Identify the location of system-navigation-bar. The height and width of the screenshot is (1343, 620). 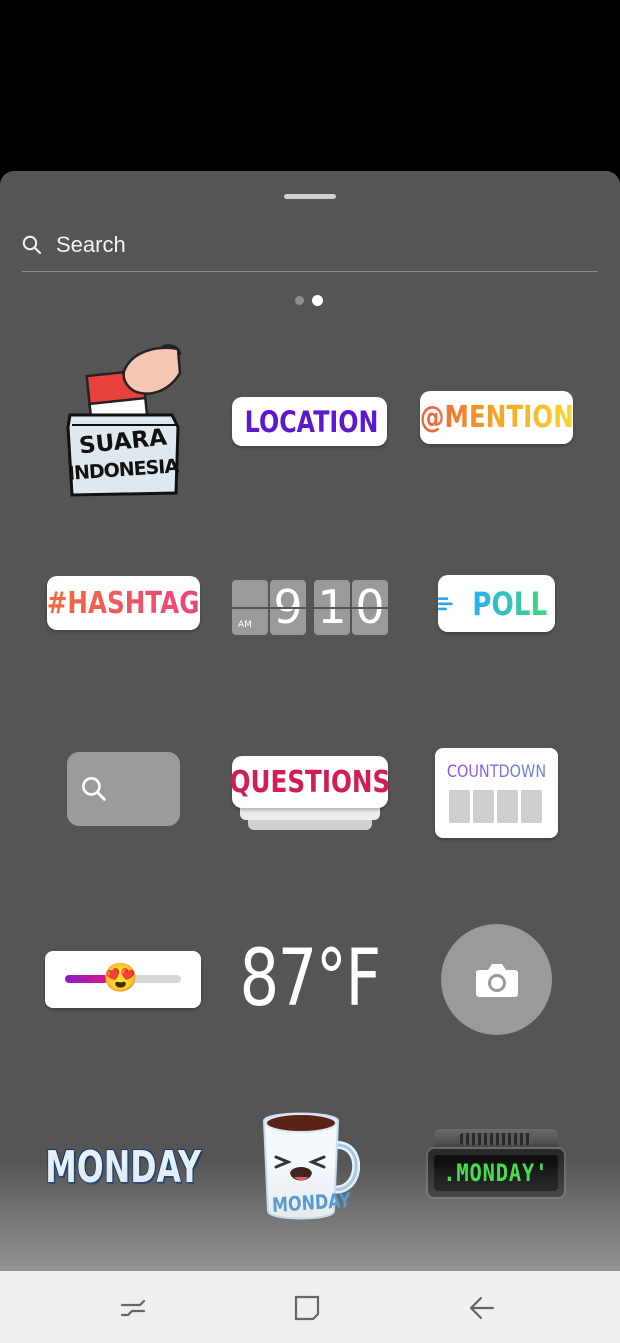
(310, 1307).